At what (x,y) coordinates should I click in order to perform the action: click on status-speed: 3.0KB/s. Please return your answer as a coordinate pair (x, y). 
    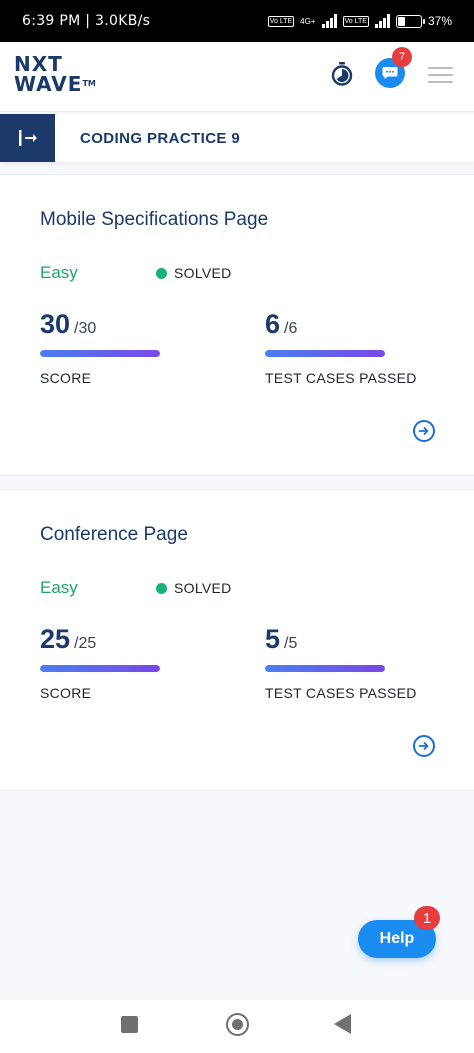
    Looking at the image, I should click on (123, 21).